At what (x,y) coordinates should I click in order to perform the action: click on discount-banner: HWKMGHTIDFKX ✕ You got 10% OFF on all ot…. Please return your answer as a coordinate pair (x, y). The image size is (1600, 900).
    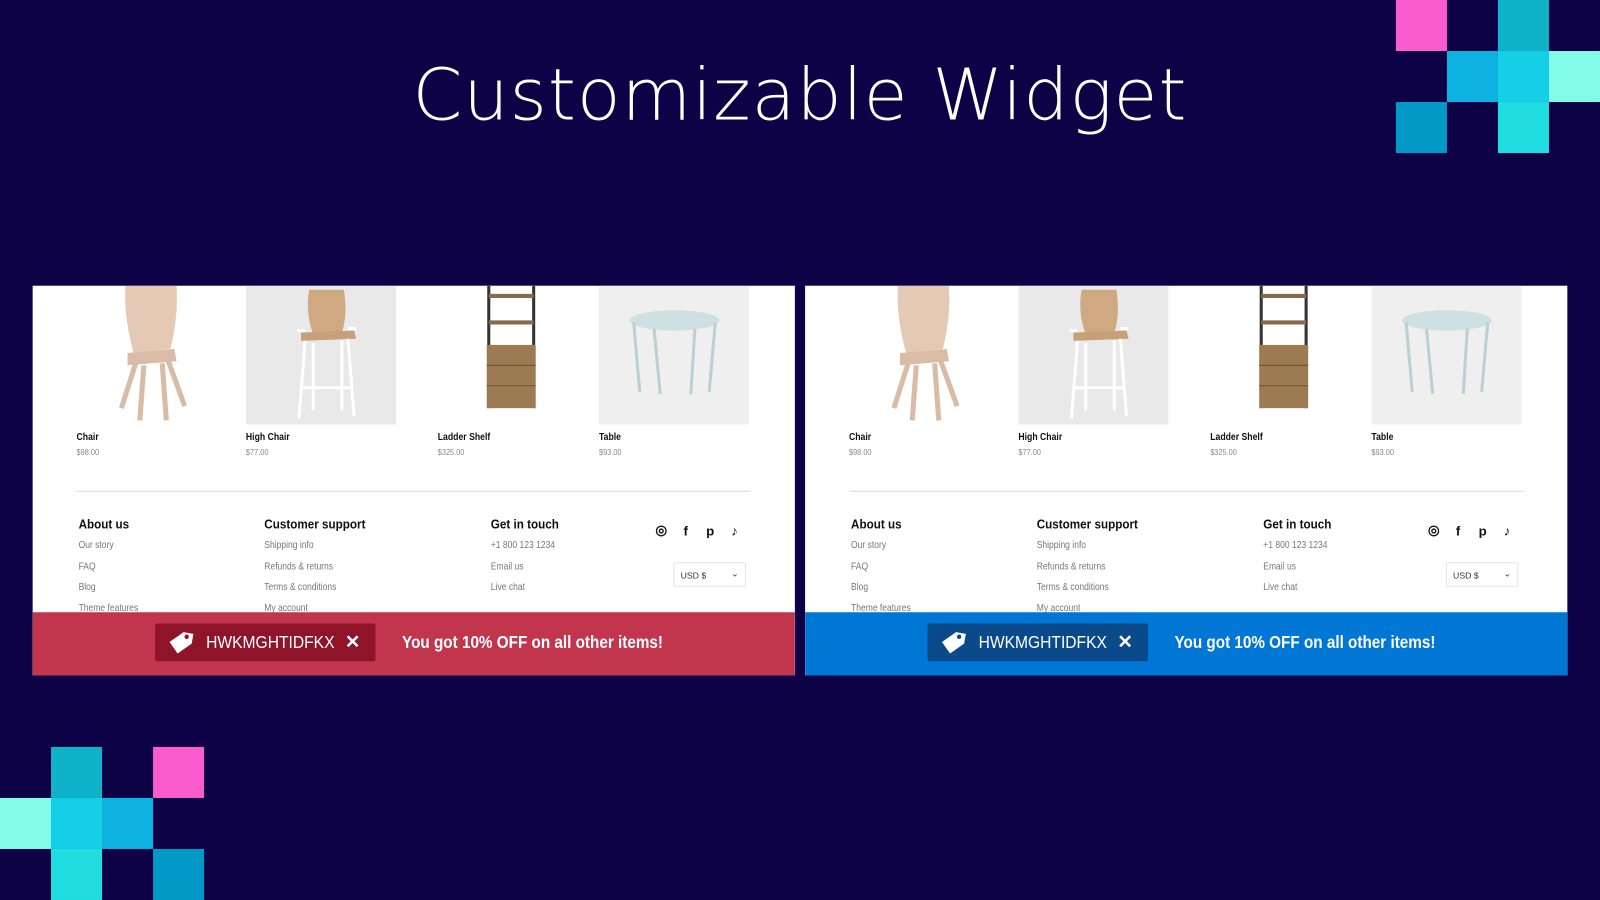
    Looking at the image, I should click on (413, 644).